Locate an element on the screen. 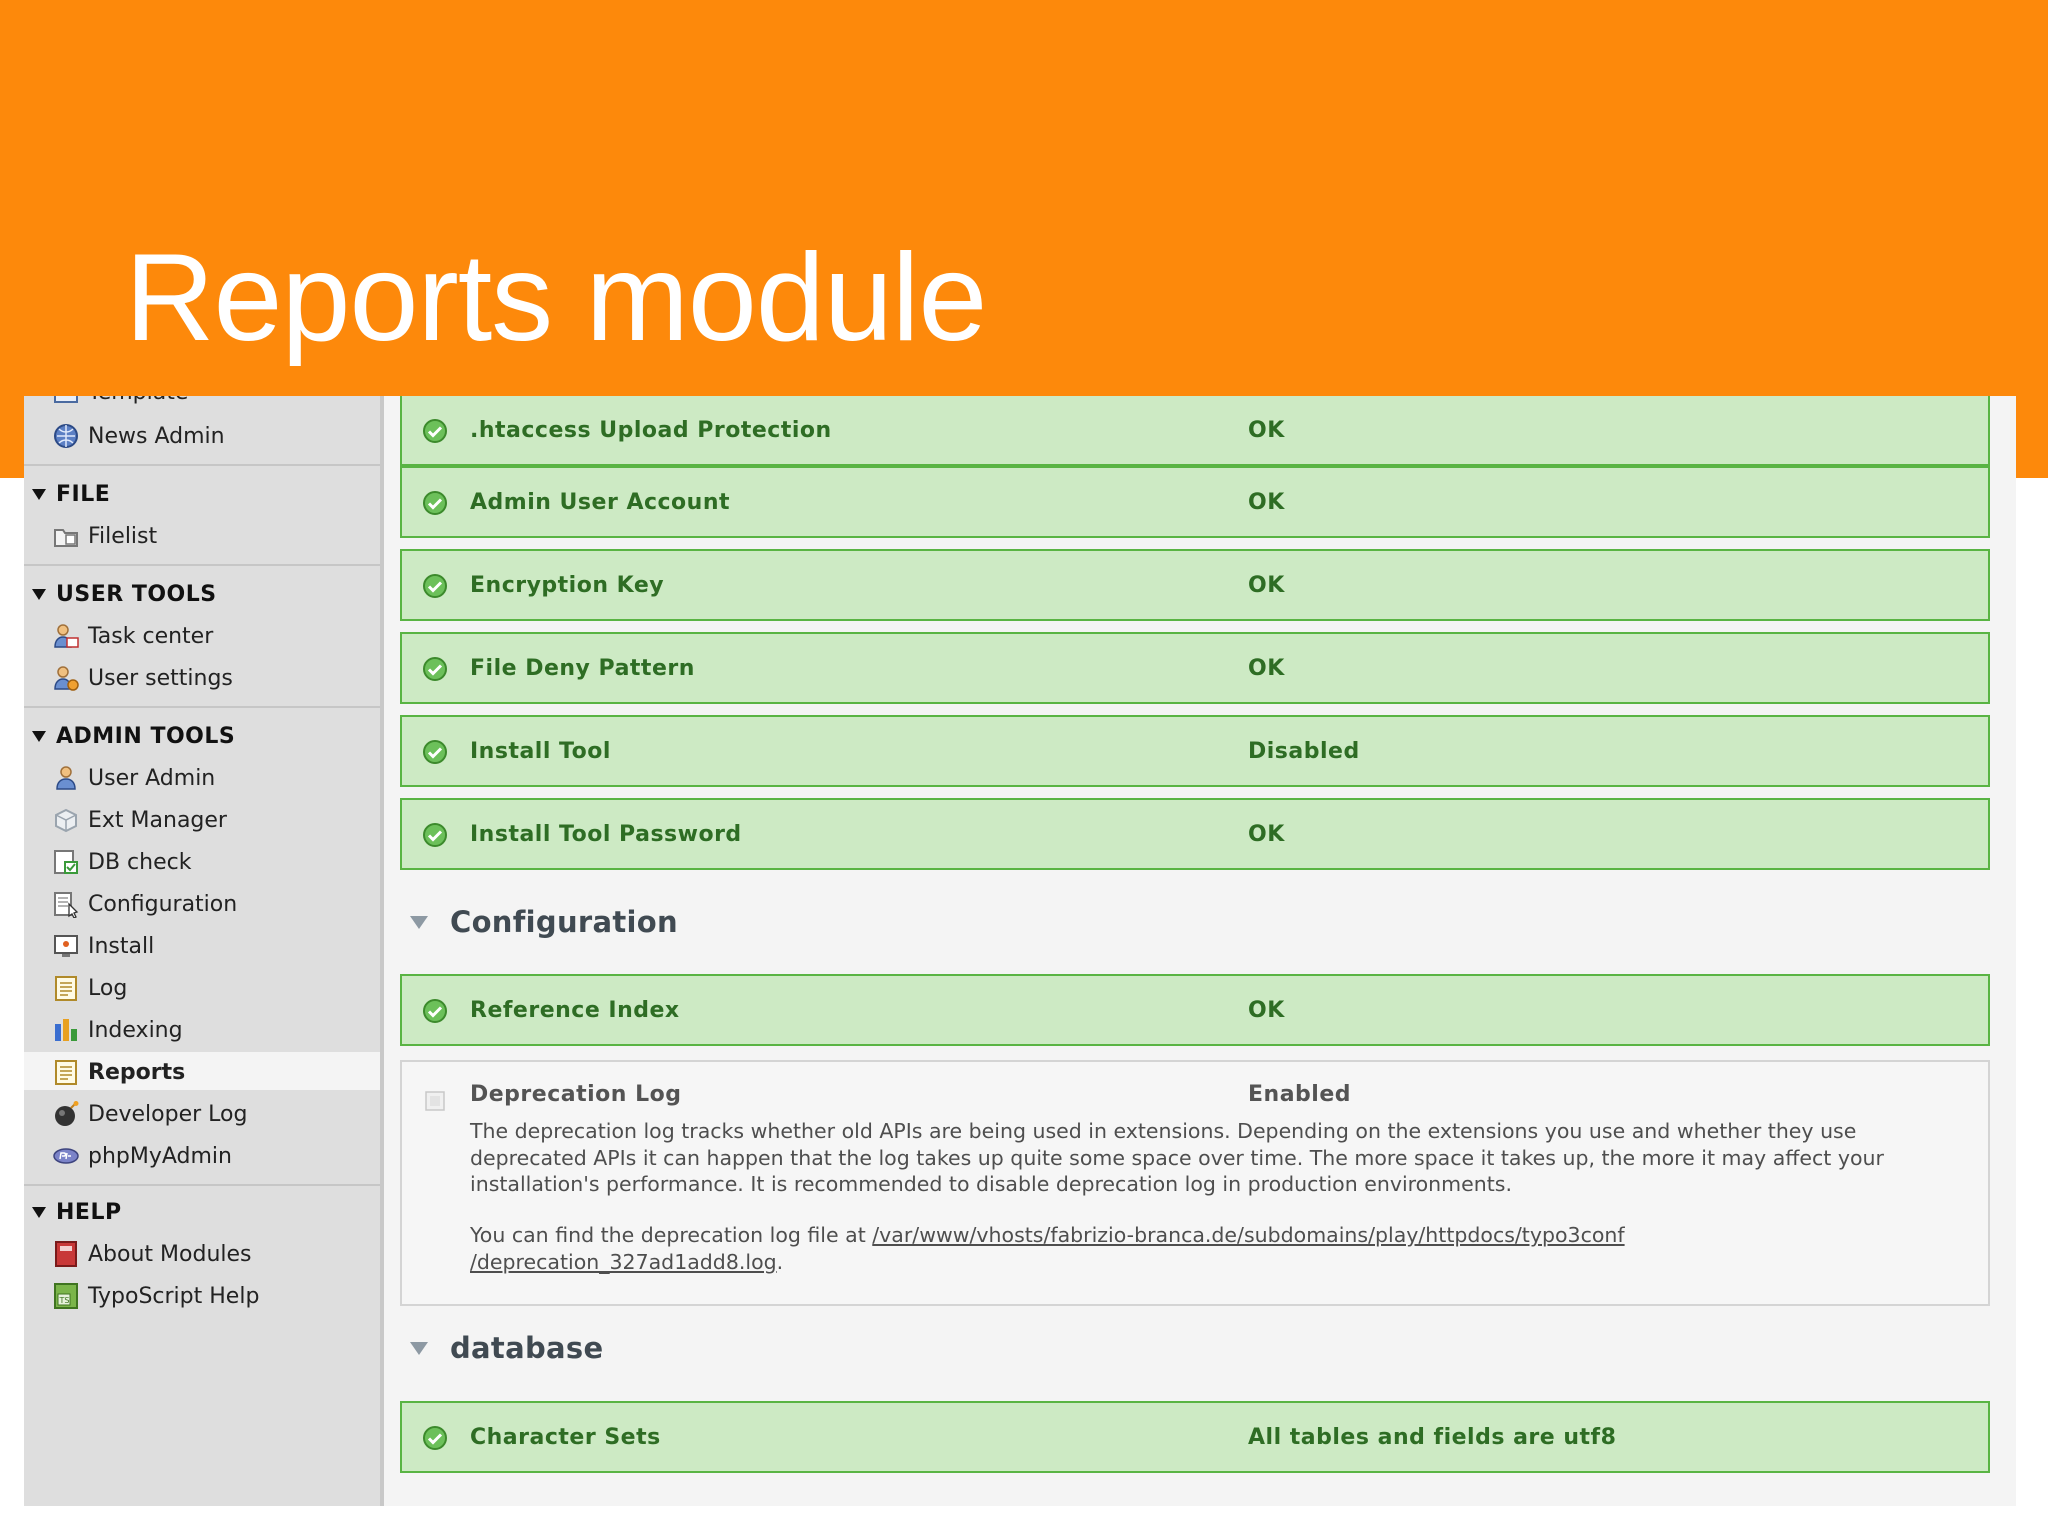  info-icon is located at coordinates (435, 1101).